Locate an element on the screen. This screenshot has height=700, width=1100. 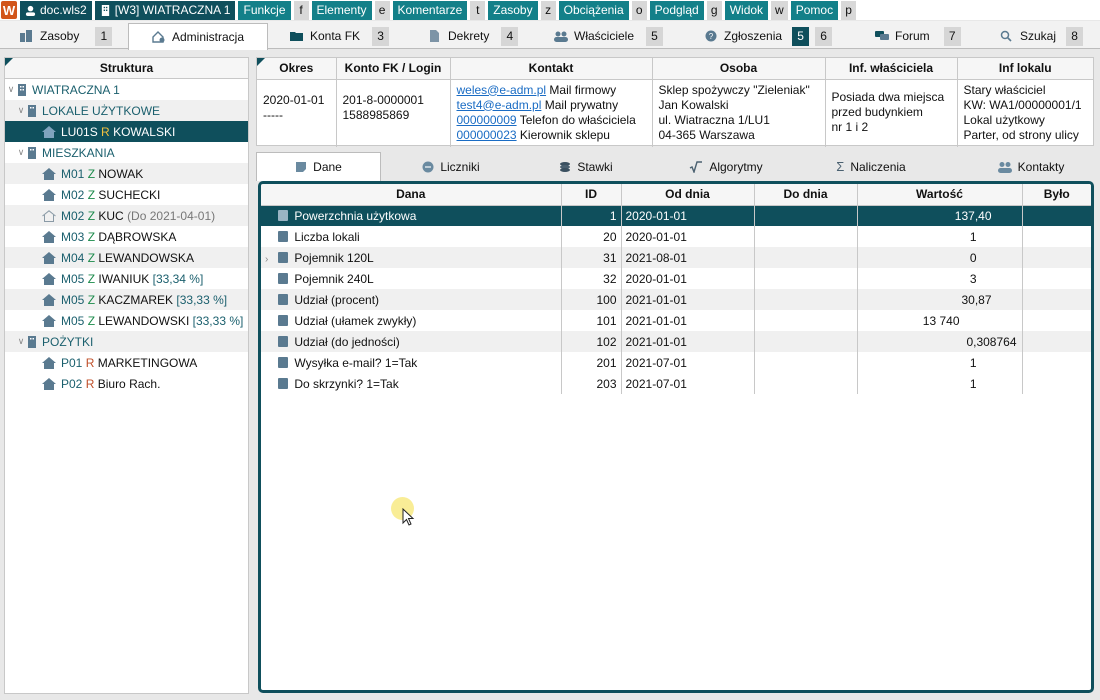
tab-number: 5 is located at coordinates (655, 36).